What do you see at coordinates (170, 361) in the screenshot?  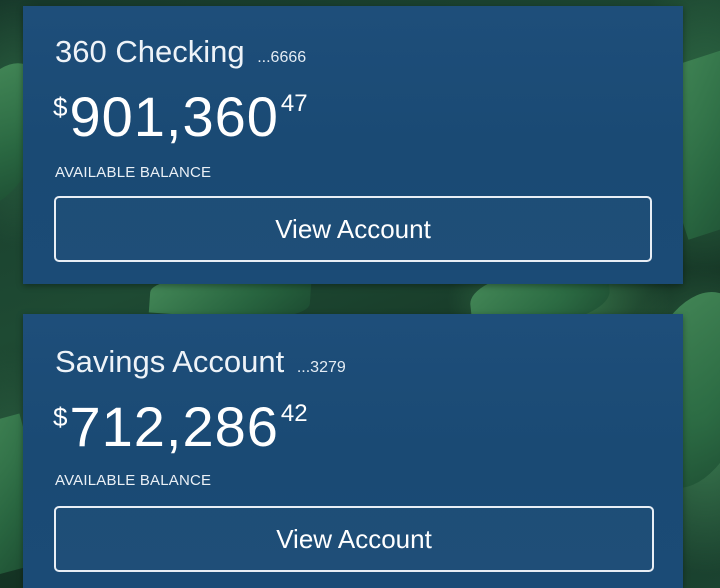 I see `account-name: Savings Account` at bounding box center [170, 361].